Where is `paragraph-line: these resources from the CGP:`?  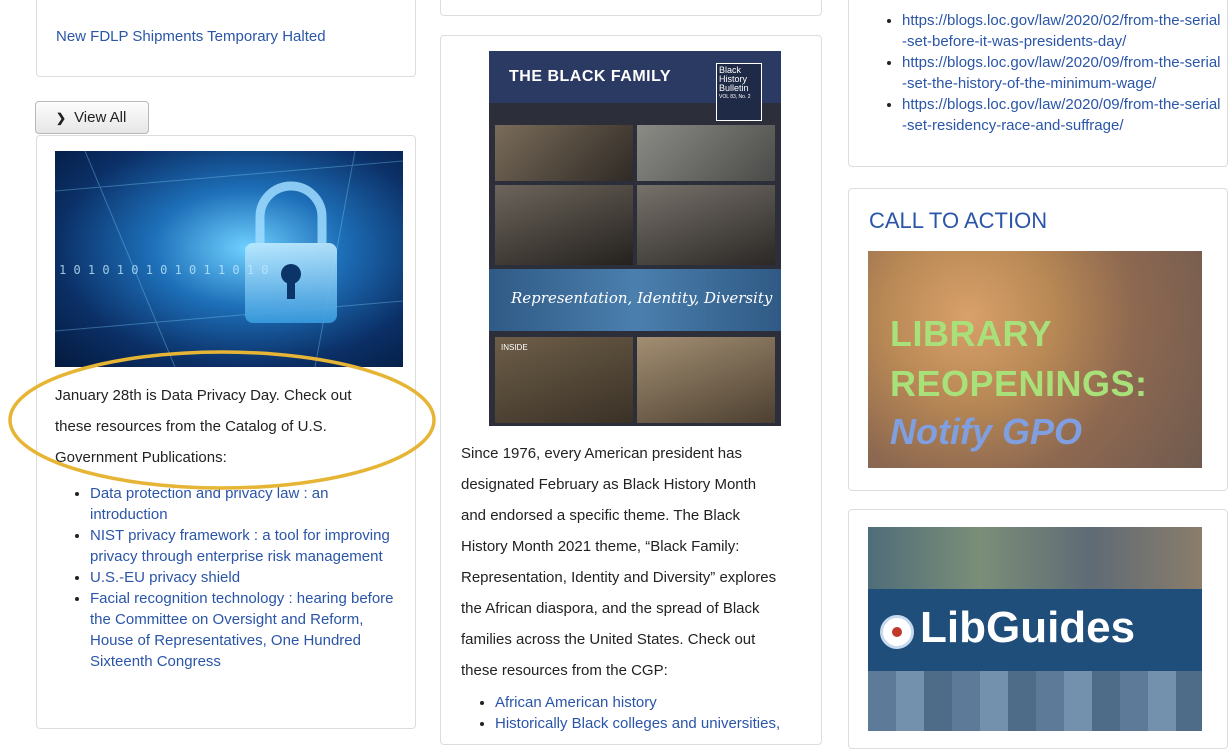 paragraph-line: these resources from the CGP: is located at coordinates (564, 670).